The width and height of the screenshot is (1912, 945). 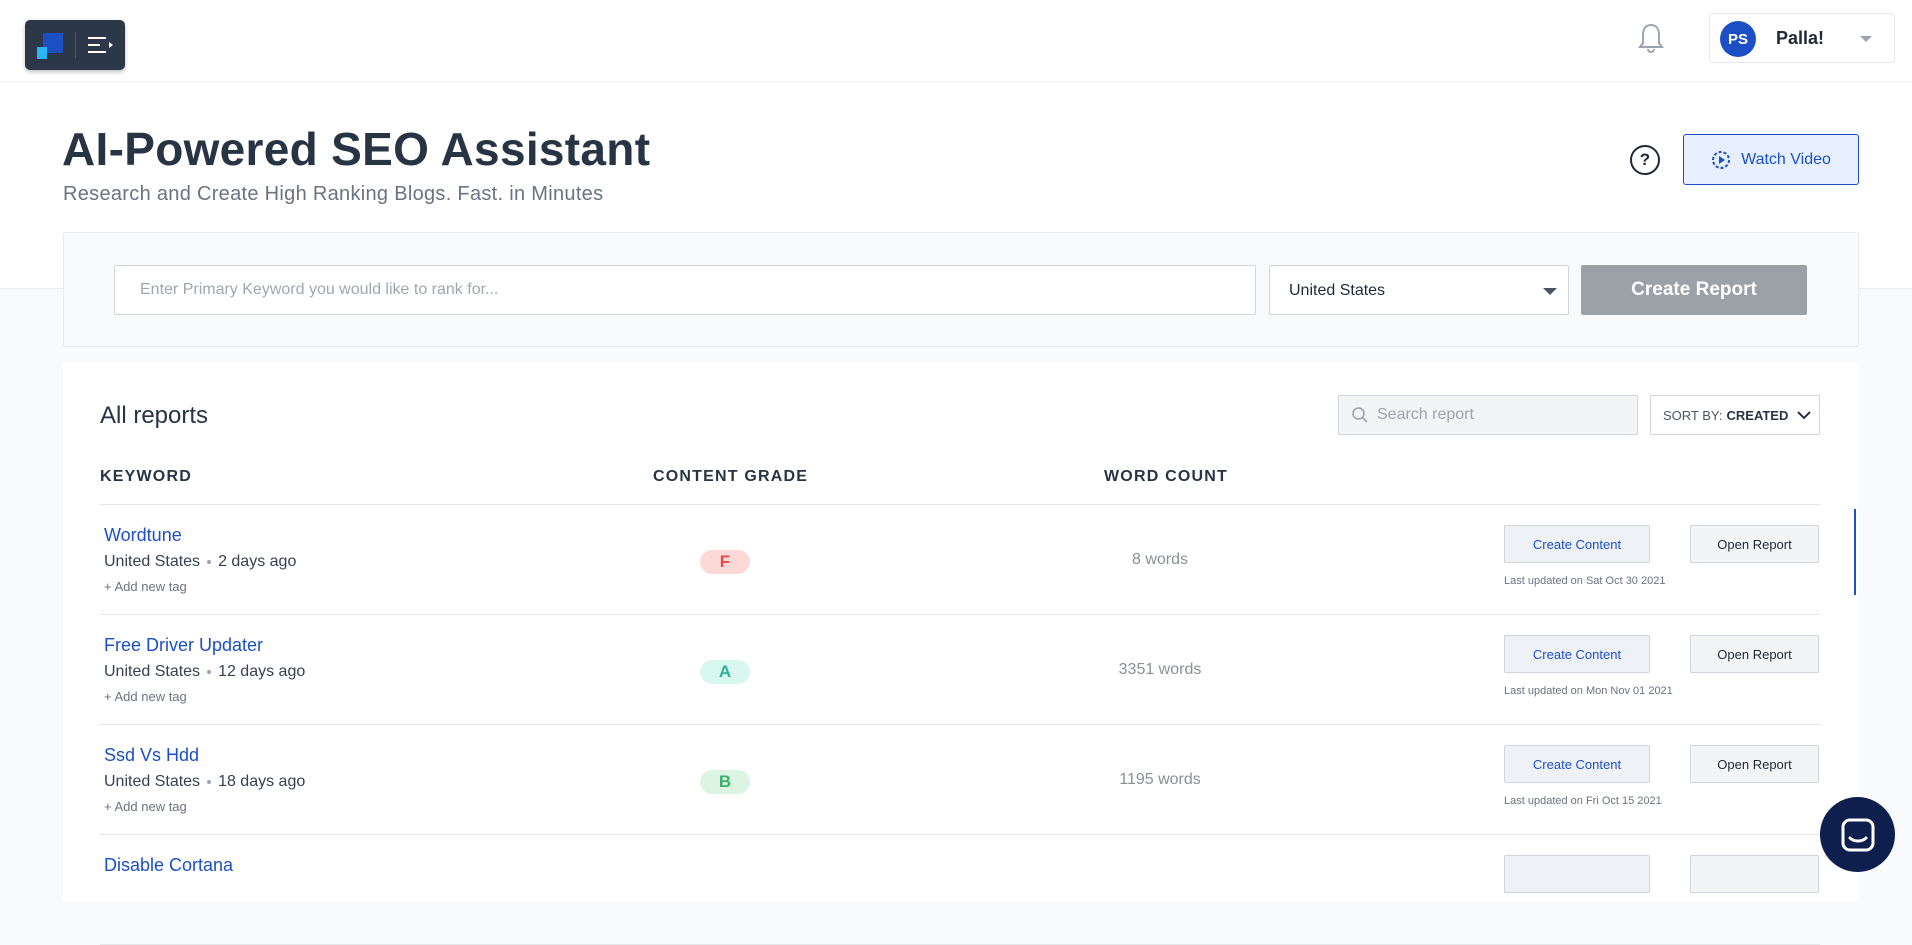 I want to click on country-select: United States, so click(x=1419, y=290).